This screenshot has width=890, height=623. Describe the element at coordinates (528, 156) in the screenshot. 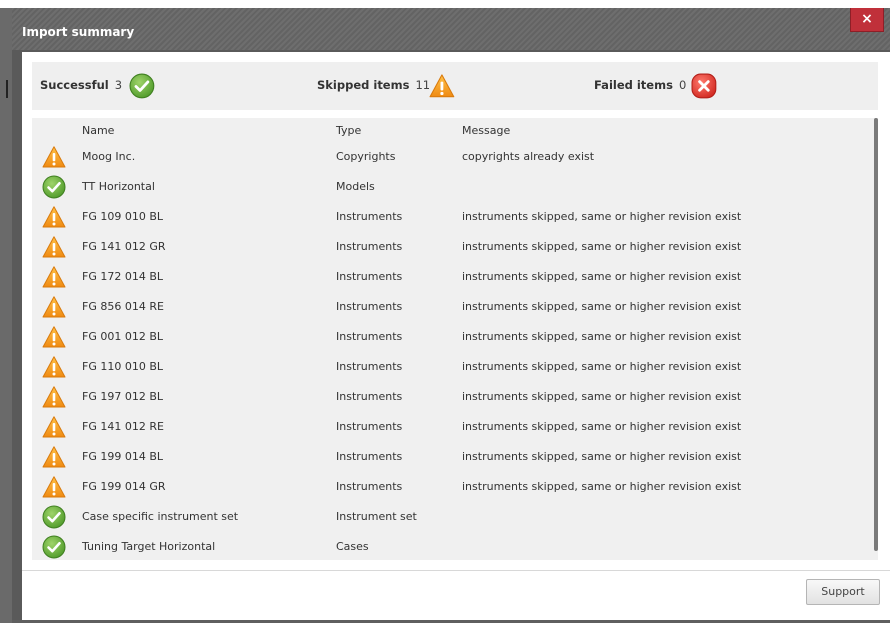

I see `cell-message: copyrights already exist` at that location.